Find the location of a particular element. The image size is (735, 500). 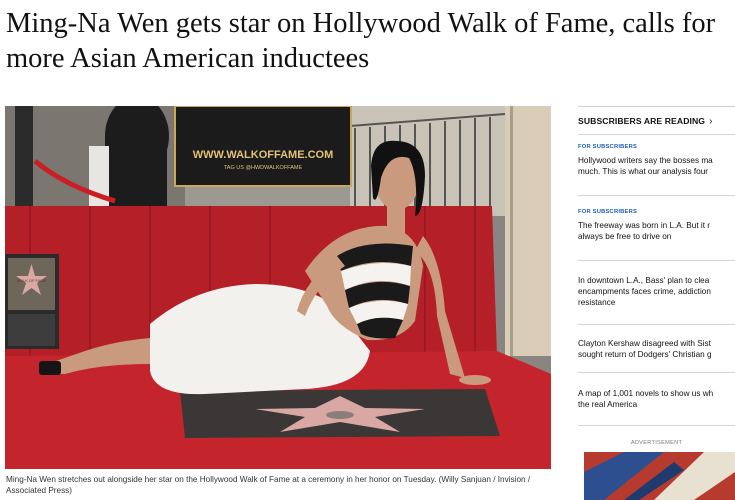

ad-image is located at coordinates (659, 476).